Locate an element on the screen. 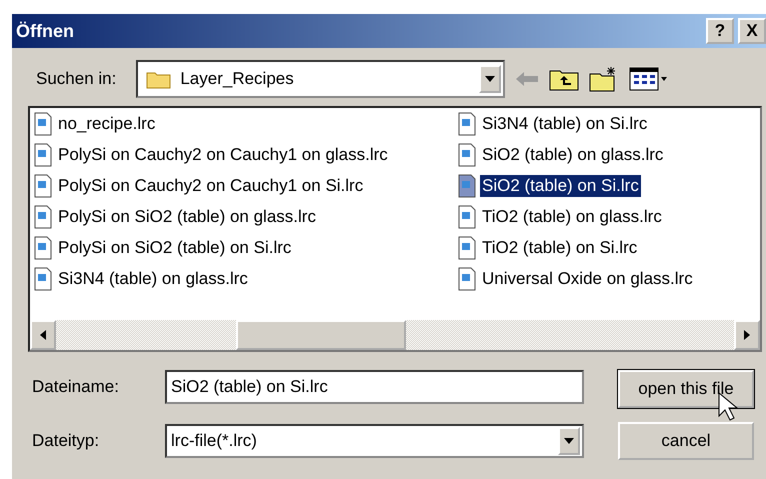 The height and width of the screenshot is (479, 766). close-button: X is located at coordinates (752, 31).